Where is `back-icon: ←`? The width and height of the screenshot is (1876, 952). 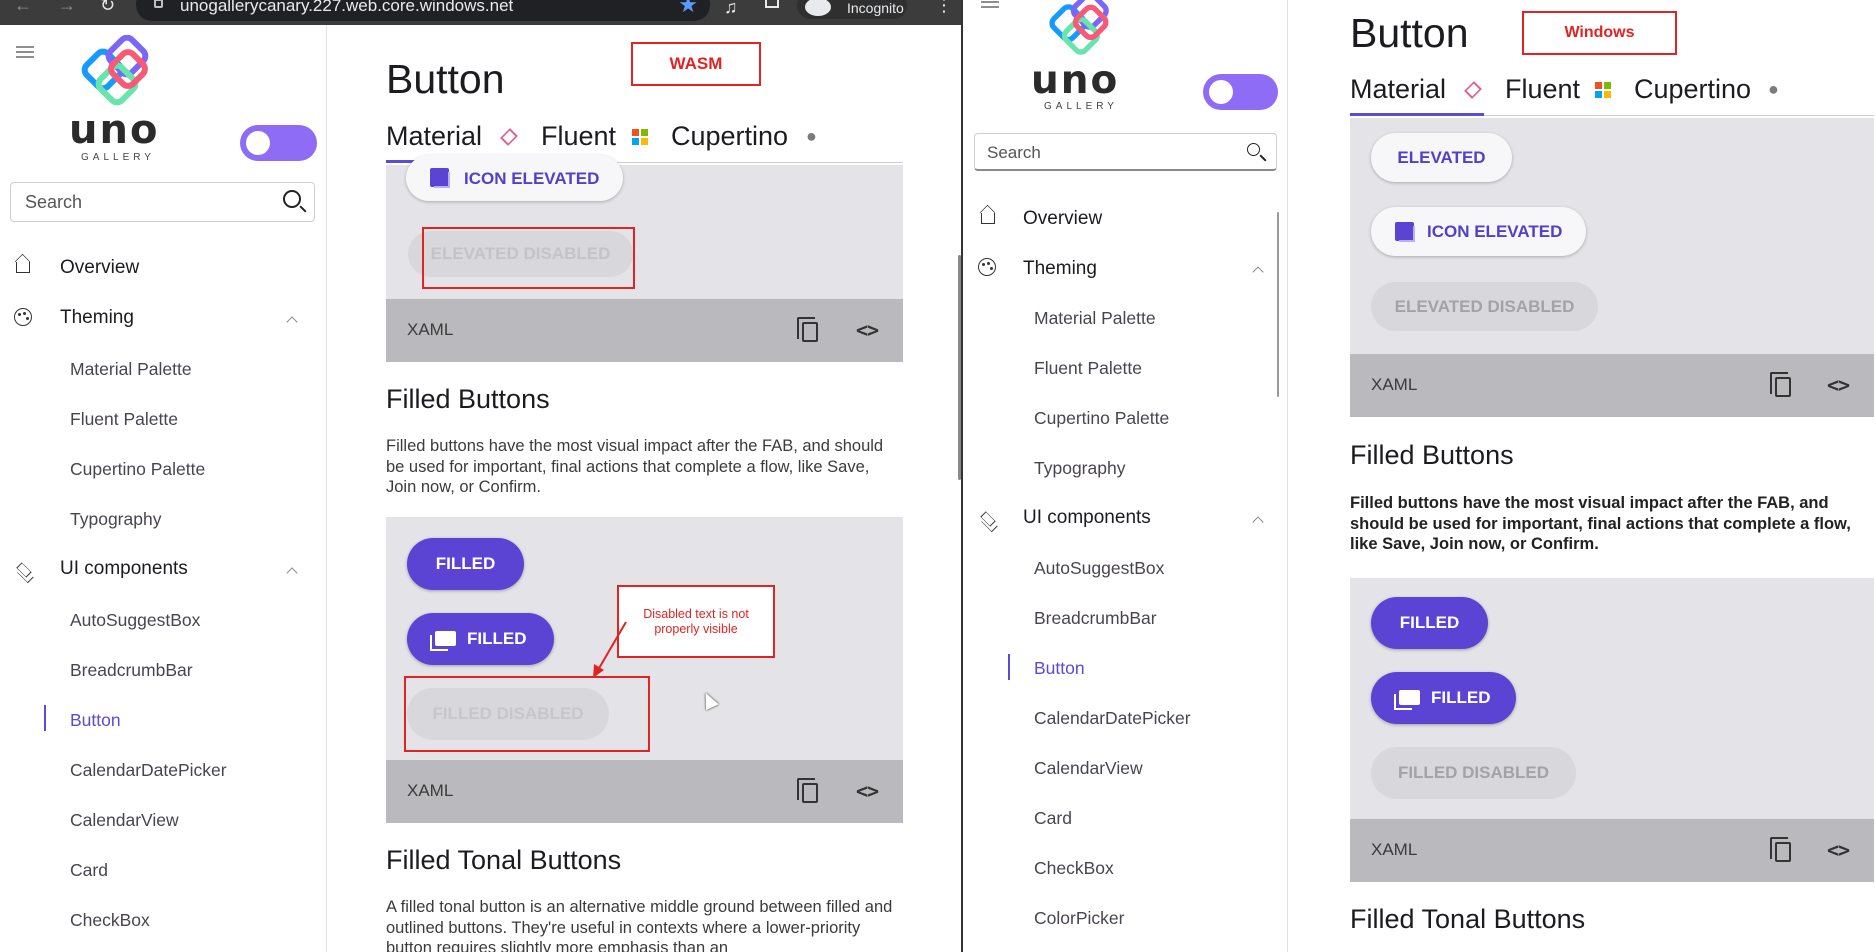
back-icon: ← is located at coordinates (23, 7).